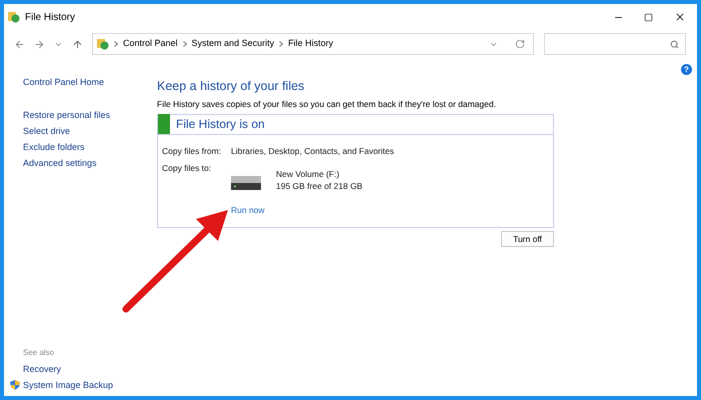 The width and height of the screenshot is (701, 400). Describe the element at coordinates (192, 151) in the screenshot. I see `field-label: Copy files from:` at that location.